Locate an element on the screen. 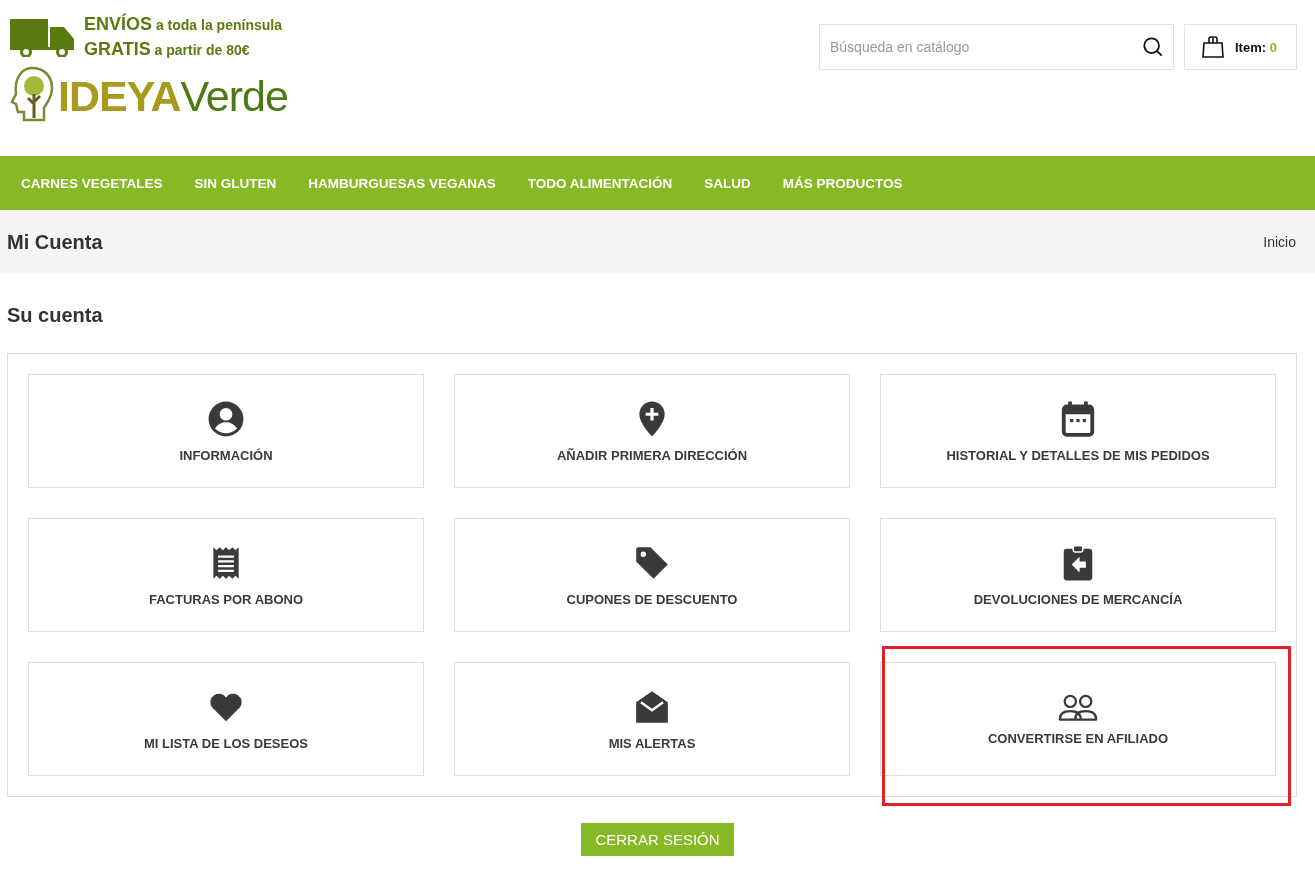 This screenshot has height=889, width=1315. section-heading: Su cuenta is located at coordinates (55, 315).